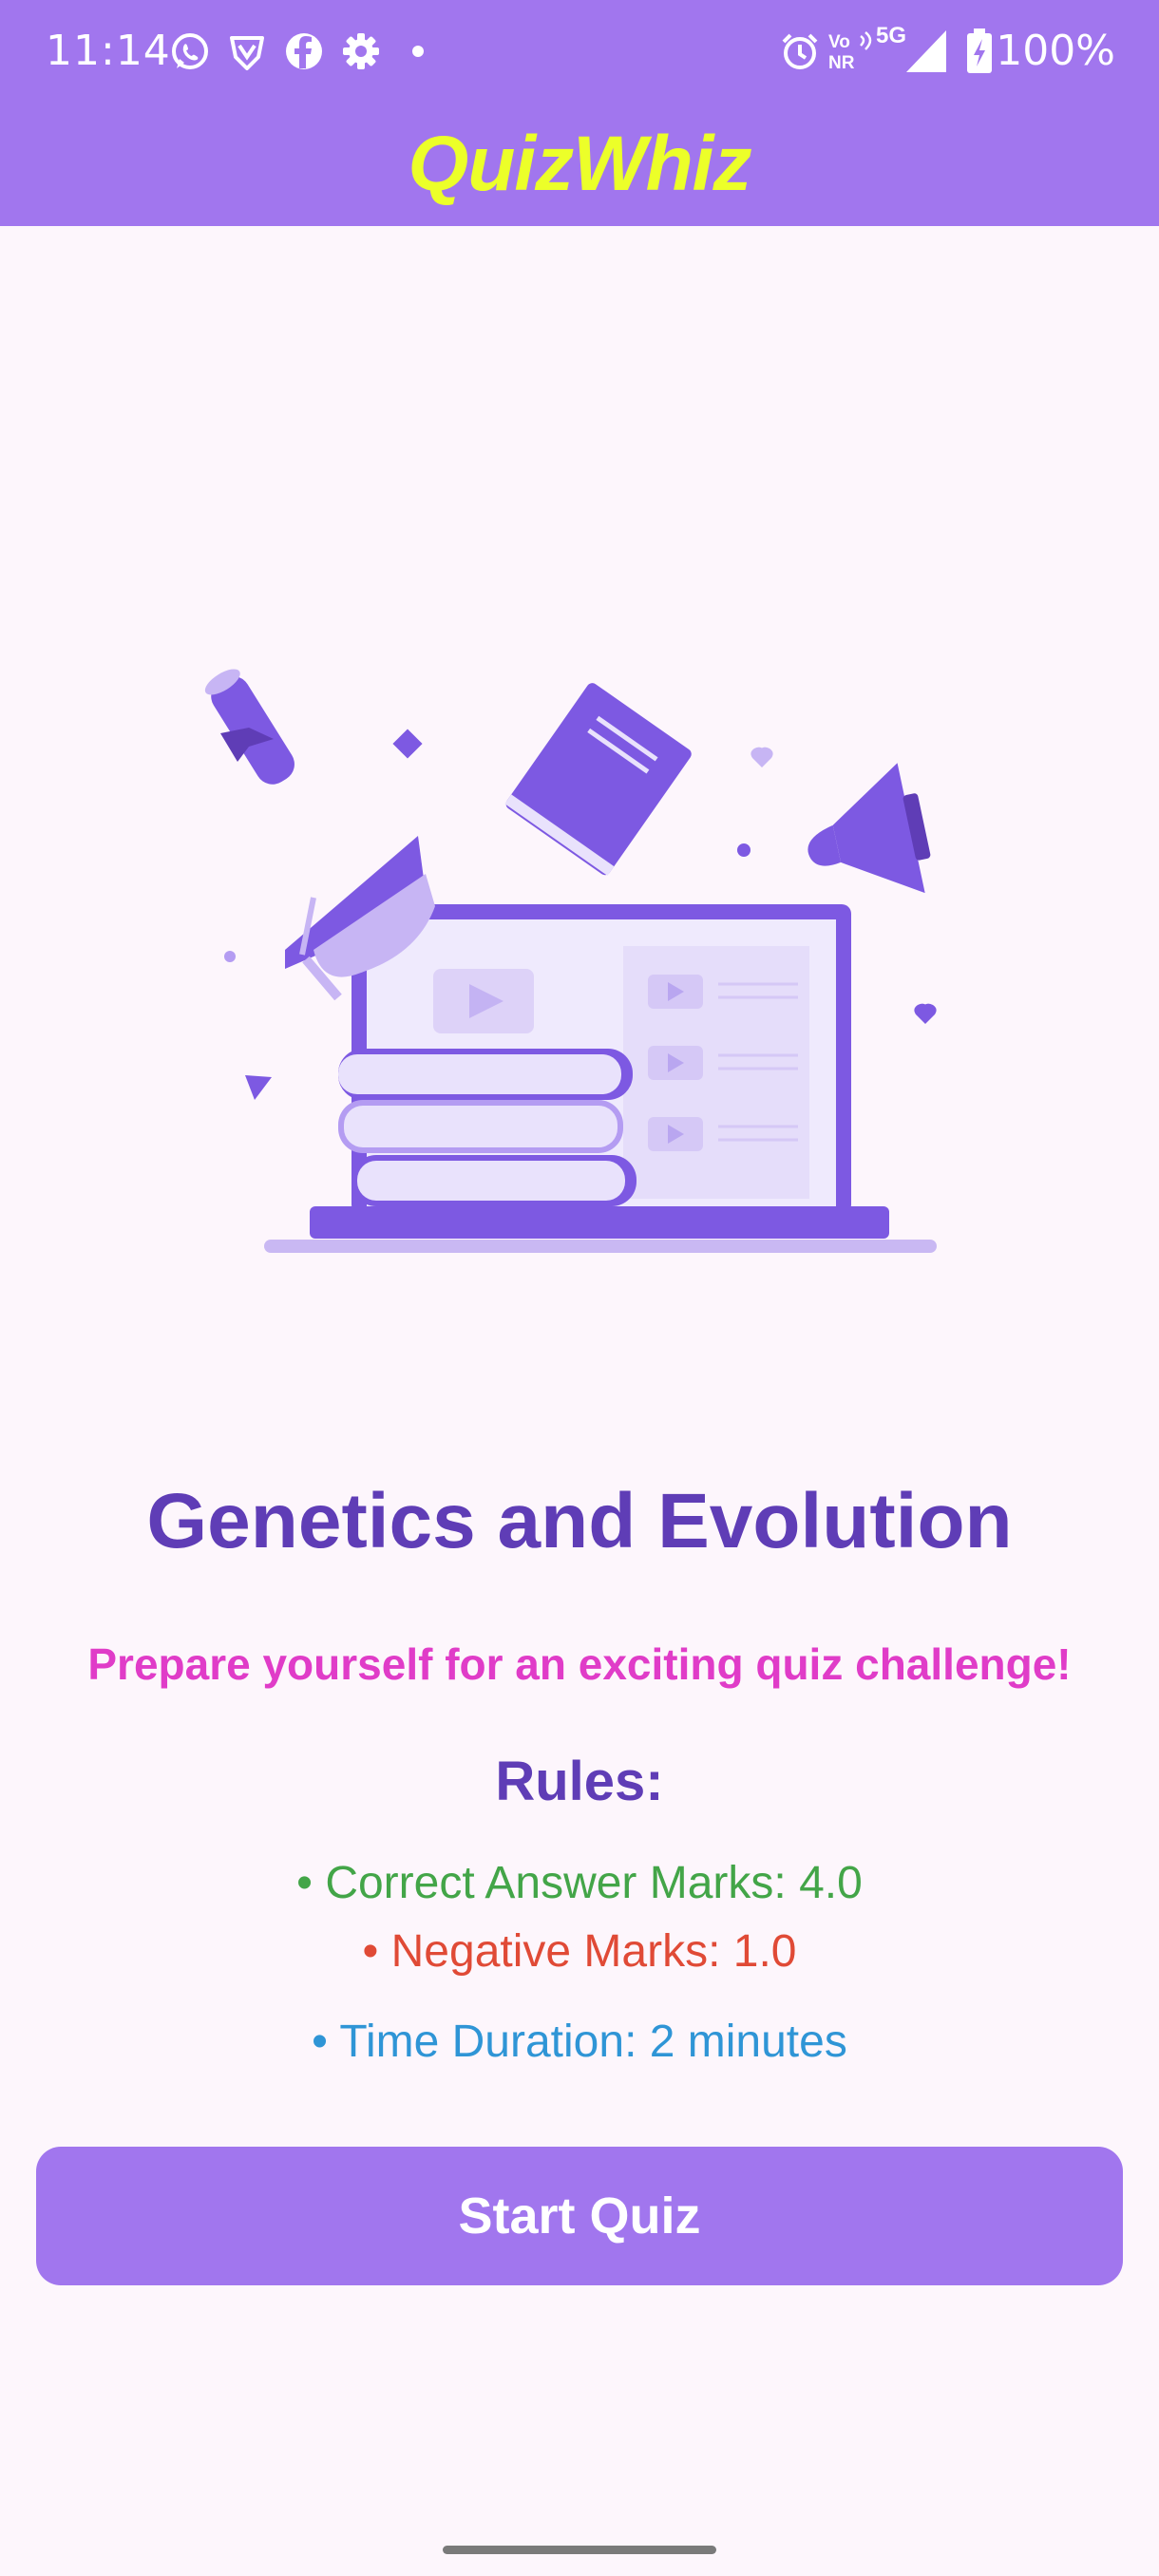 Image resolution: width=1159 pixels, height=2576 pixels. I want to click on home-indicator, so click(579, 2550).